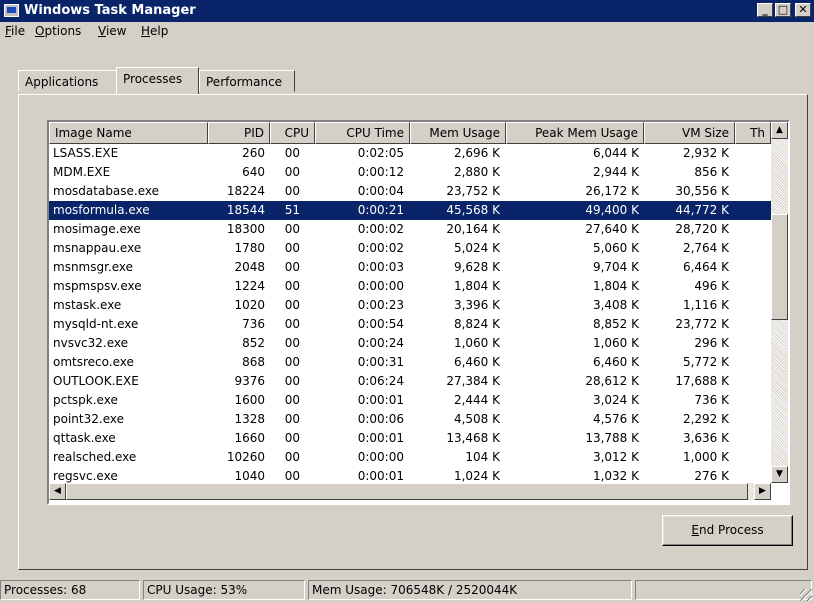 Image resolution: width=814 pixels, height=603 pixels. I want to click on cell-pid: 18544, so click(245, 210).